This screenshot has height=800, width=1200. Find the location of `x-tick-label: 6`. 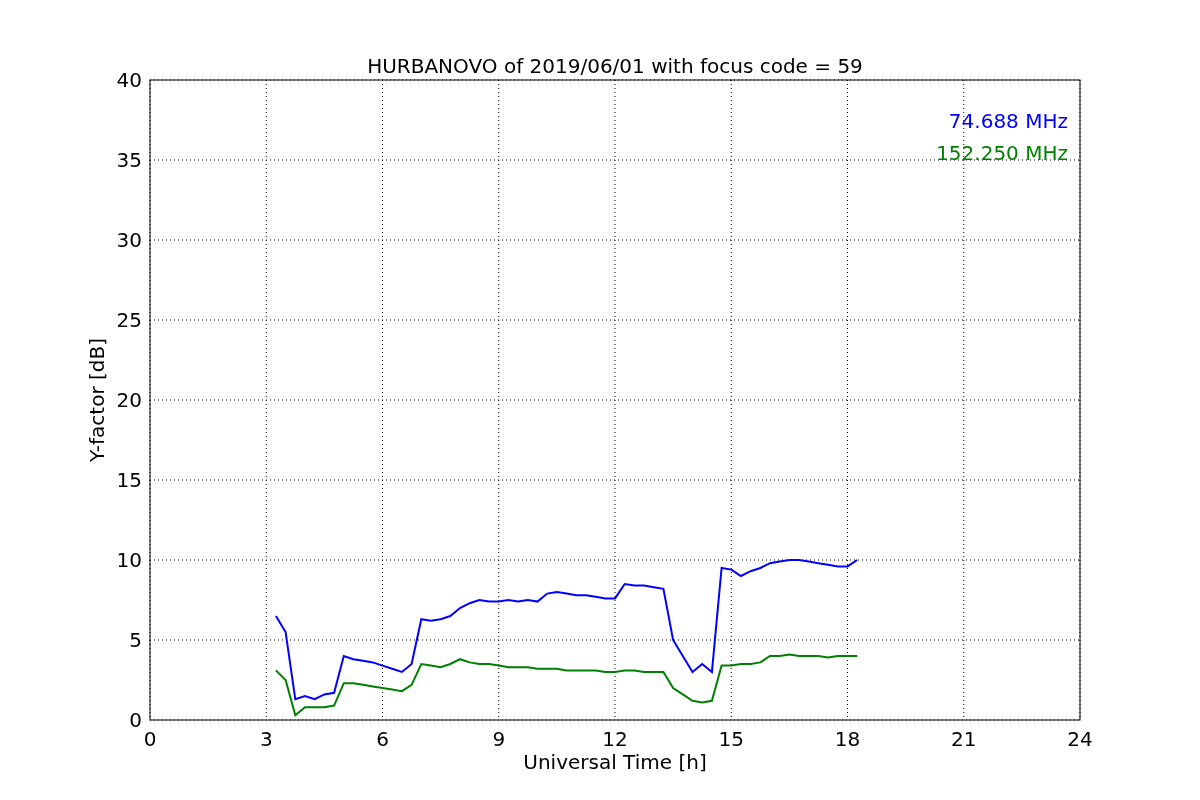

x-tick-label: 6 is located at coordinates (382, 739).